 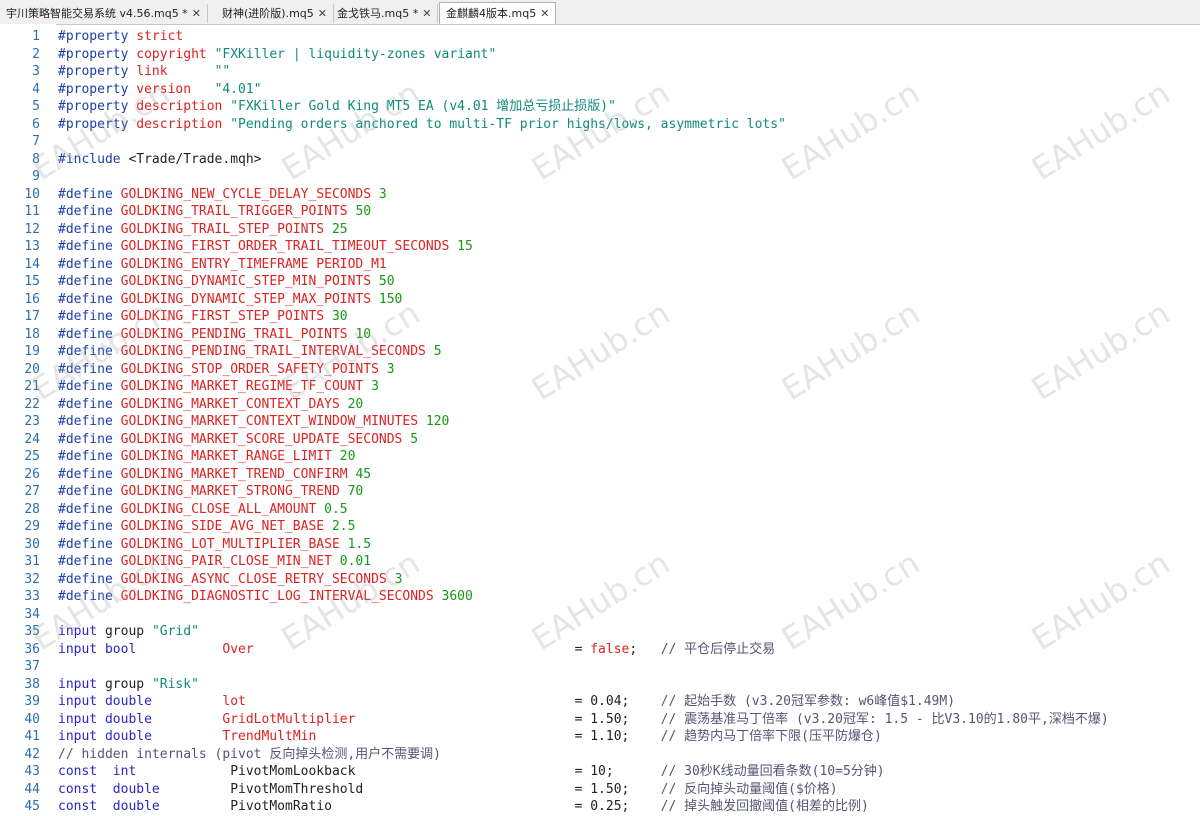 What do you see at coordinates (32, 334) in the screenshot?
I see `line-number: 18` at bounding box center [32, 334].